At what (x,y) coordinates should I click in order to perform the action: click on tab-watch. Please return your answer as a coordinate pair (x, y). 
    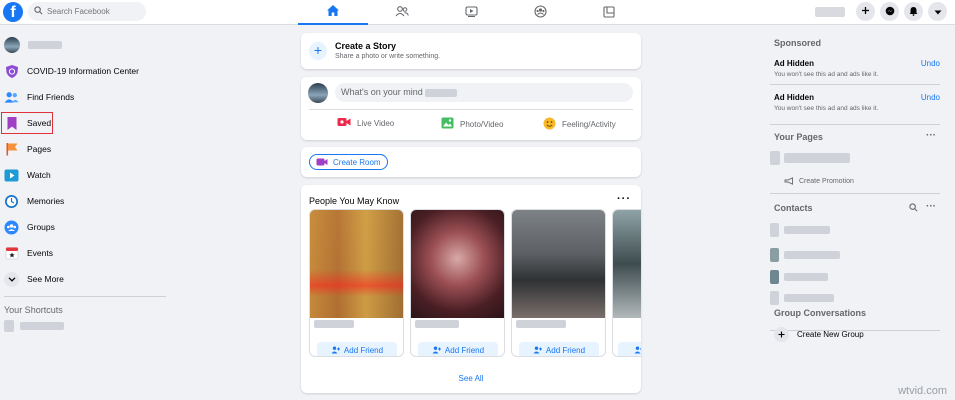
    Looking at the image, I should click on (471, 12).